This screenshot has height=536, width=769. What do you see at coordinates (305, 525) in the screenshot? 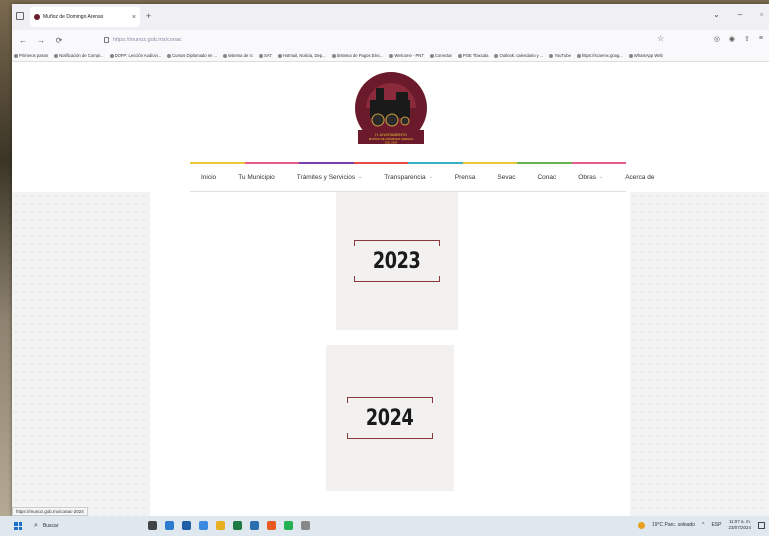
I see `app-icon` at bounding box center [305, 525].